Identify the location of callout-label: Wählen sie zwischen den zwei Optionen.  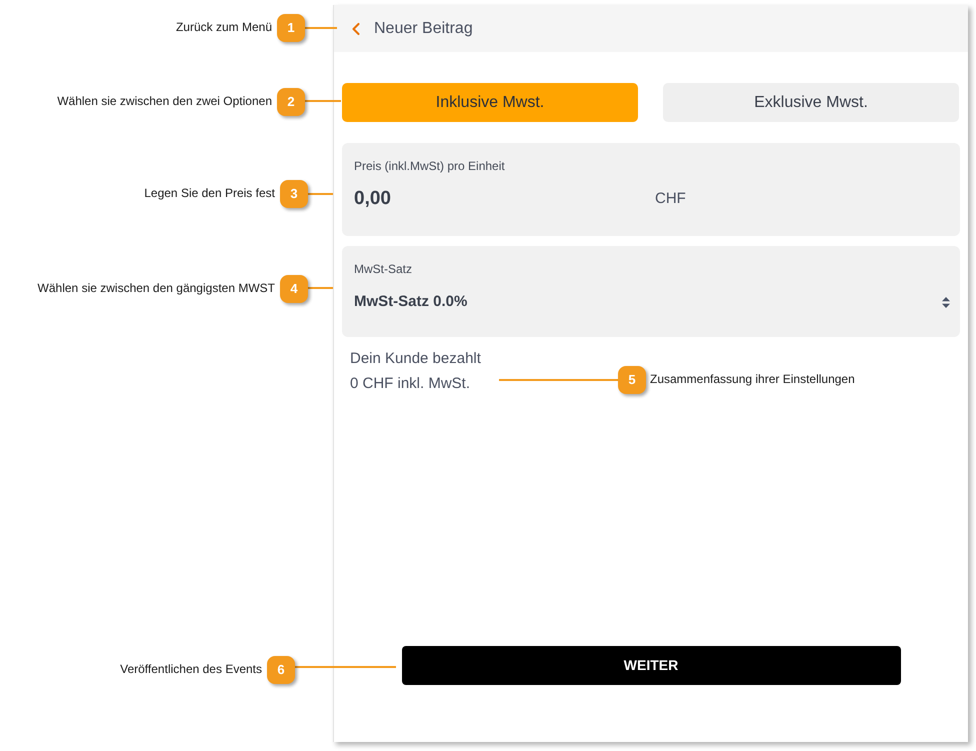
(164, 101).